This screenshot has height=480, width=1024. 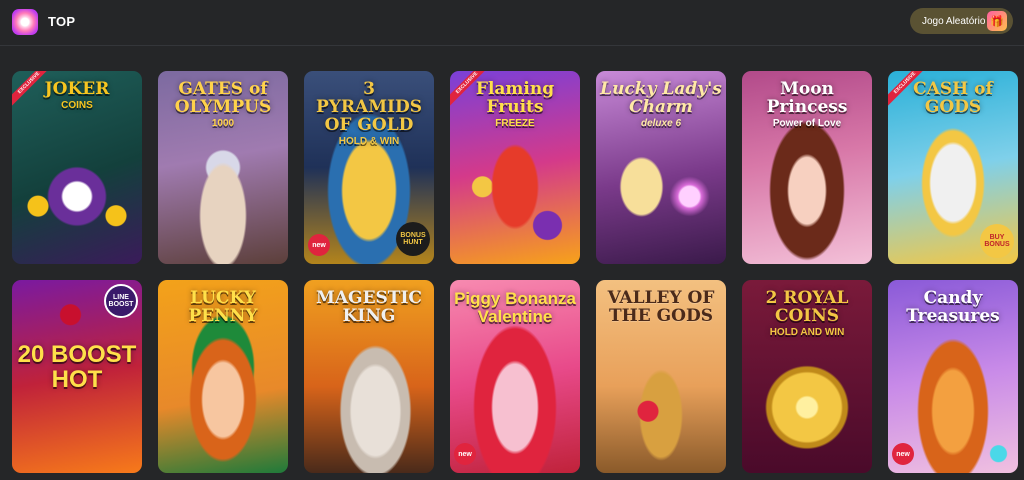 I want to click on random-game-label: Jogo Aleatório, so click(x=954, y=21).